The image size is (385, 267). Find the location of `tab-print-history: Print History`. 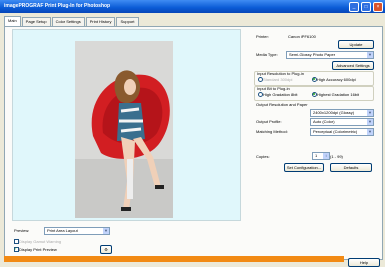

tab-print-history: Print History is located at coordinates (100, 21).